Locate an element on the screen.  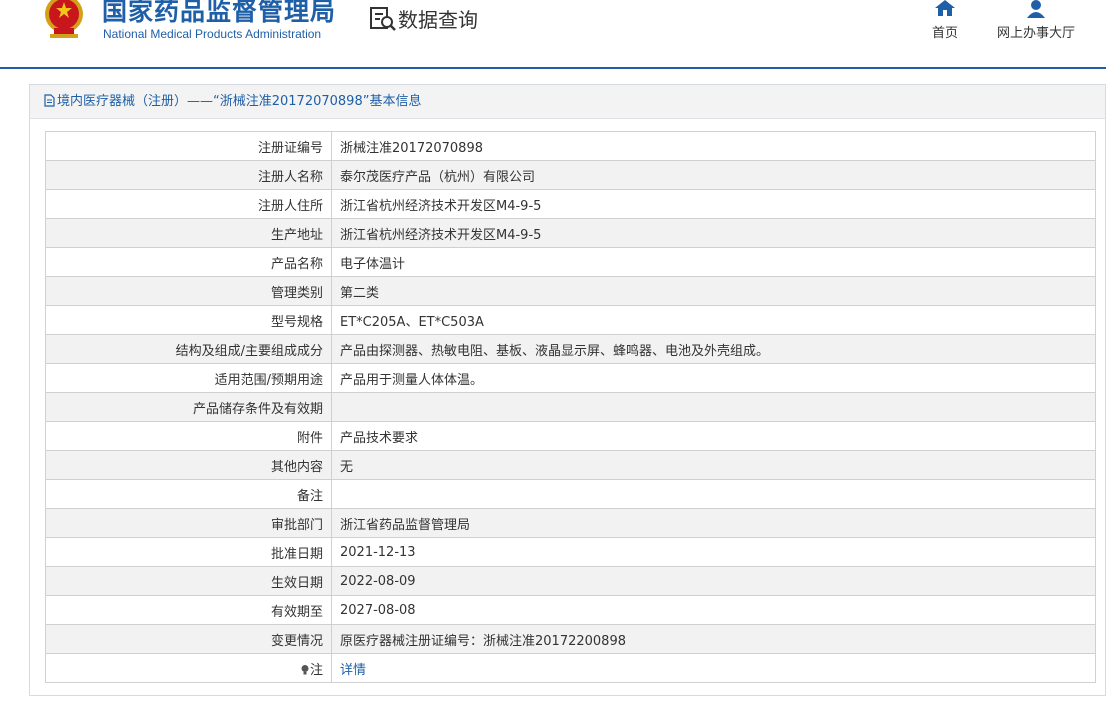
nav-home-label: 首页 is located at coordinates (944, 33).